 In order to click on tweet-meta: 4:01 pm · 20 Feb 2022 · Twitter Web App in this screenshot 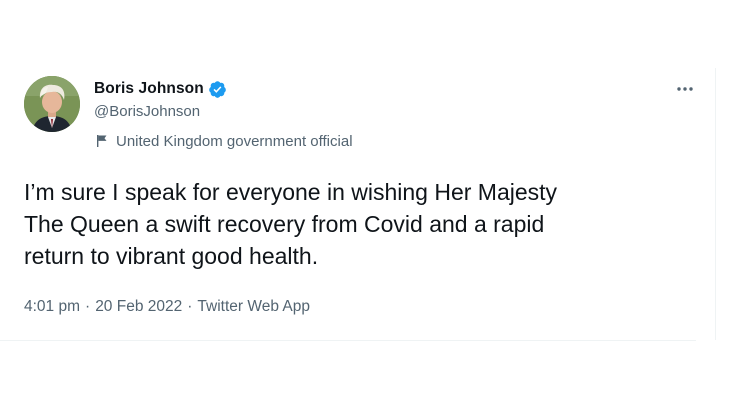, I will do `click(167, 307)`.